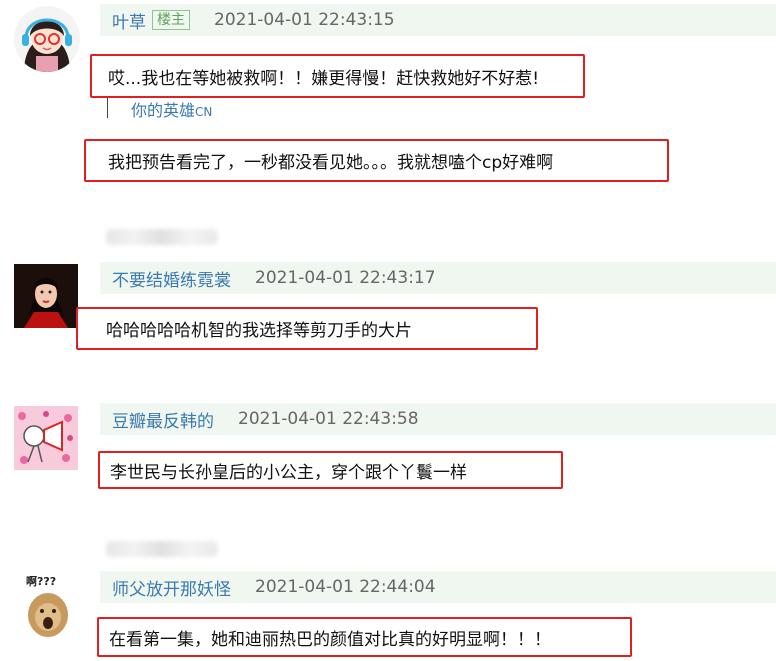 The image size is (776, 661). I want to click on username-link: 师父放开那妖怪, so click(171, 587).